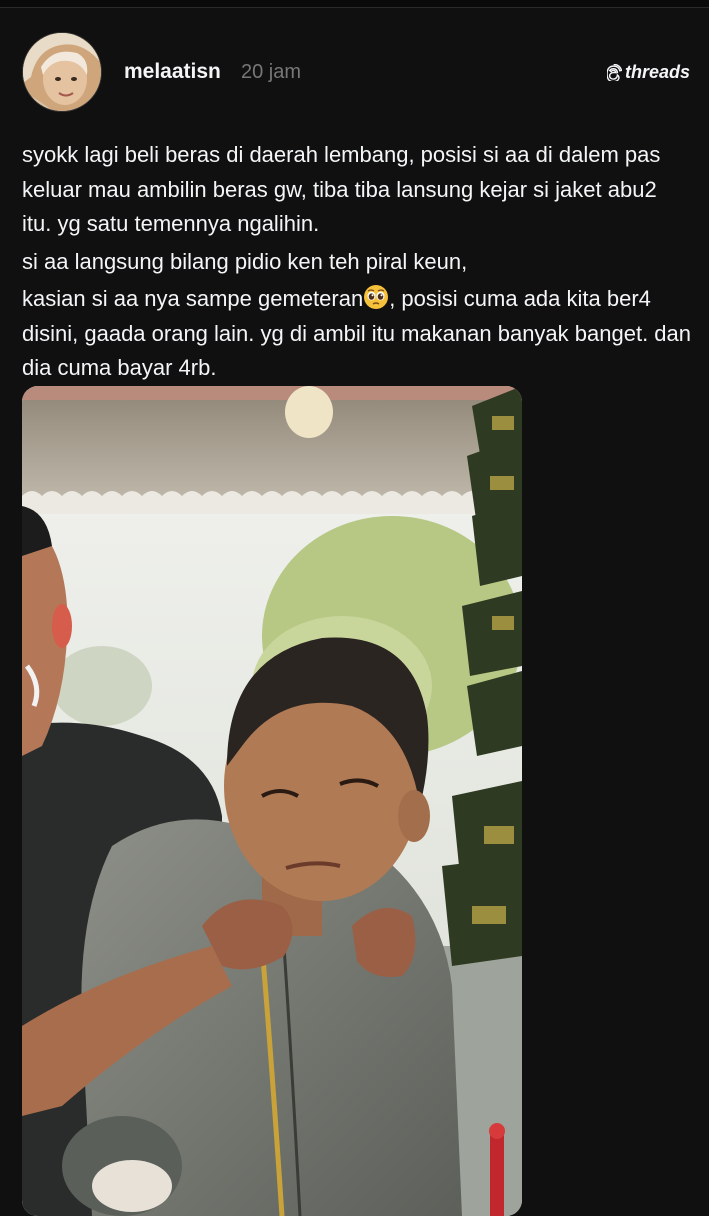  What do you see at coordinates (193, 298) in the screenshot?
I see `post-text-segment: kasian si aa nya sampe gemeteran` at bounding box center [193, 298].